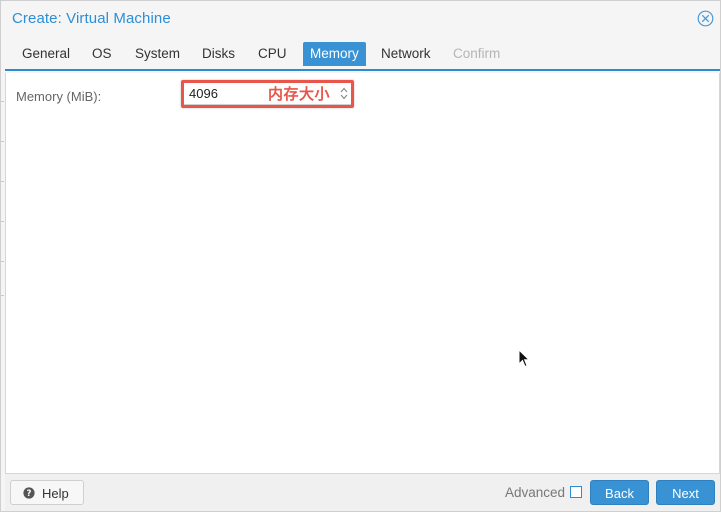  I want to click on tab-os: OS, so click(102, 54).